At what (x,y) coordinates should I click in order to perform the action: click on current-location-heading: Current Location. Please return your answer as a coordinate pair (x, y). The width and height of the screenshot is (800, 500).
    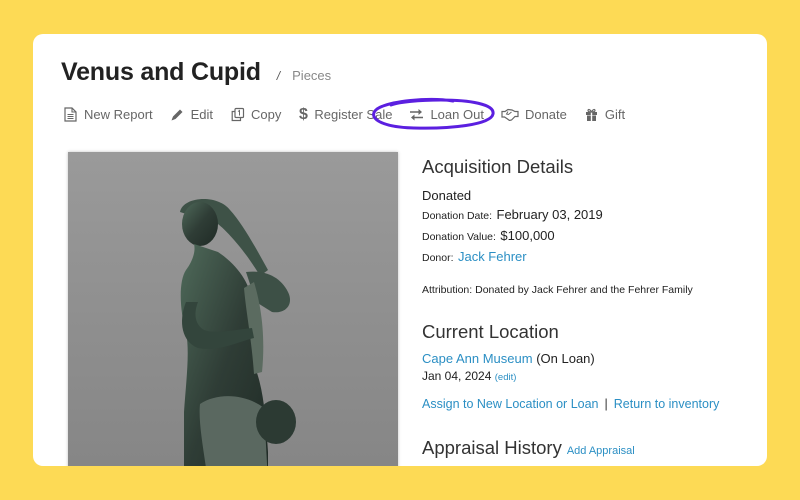
    Looking at the image, I should click on (490, 331).